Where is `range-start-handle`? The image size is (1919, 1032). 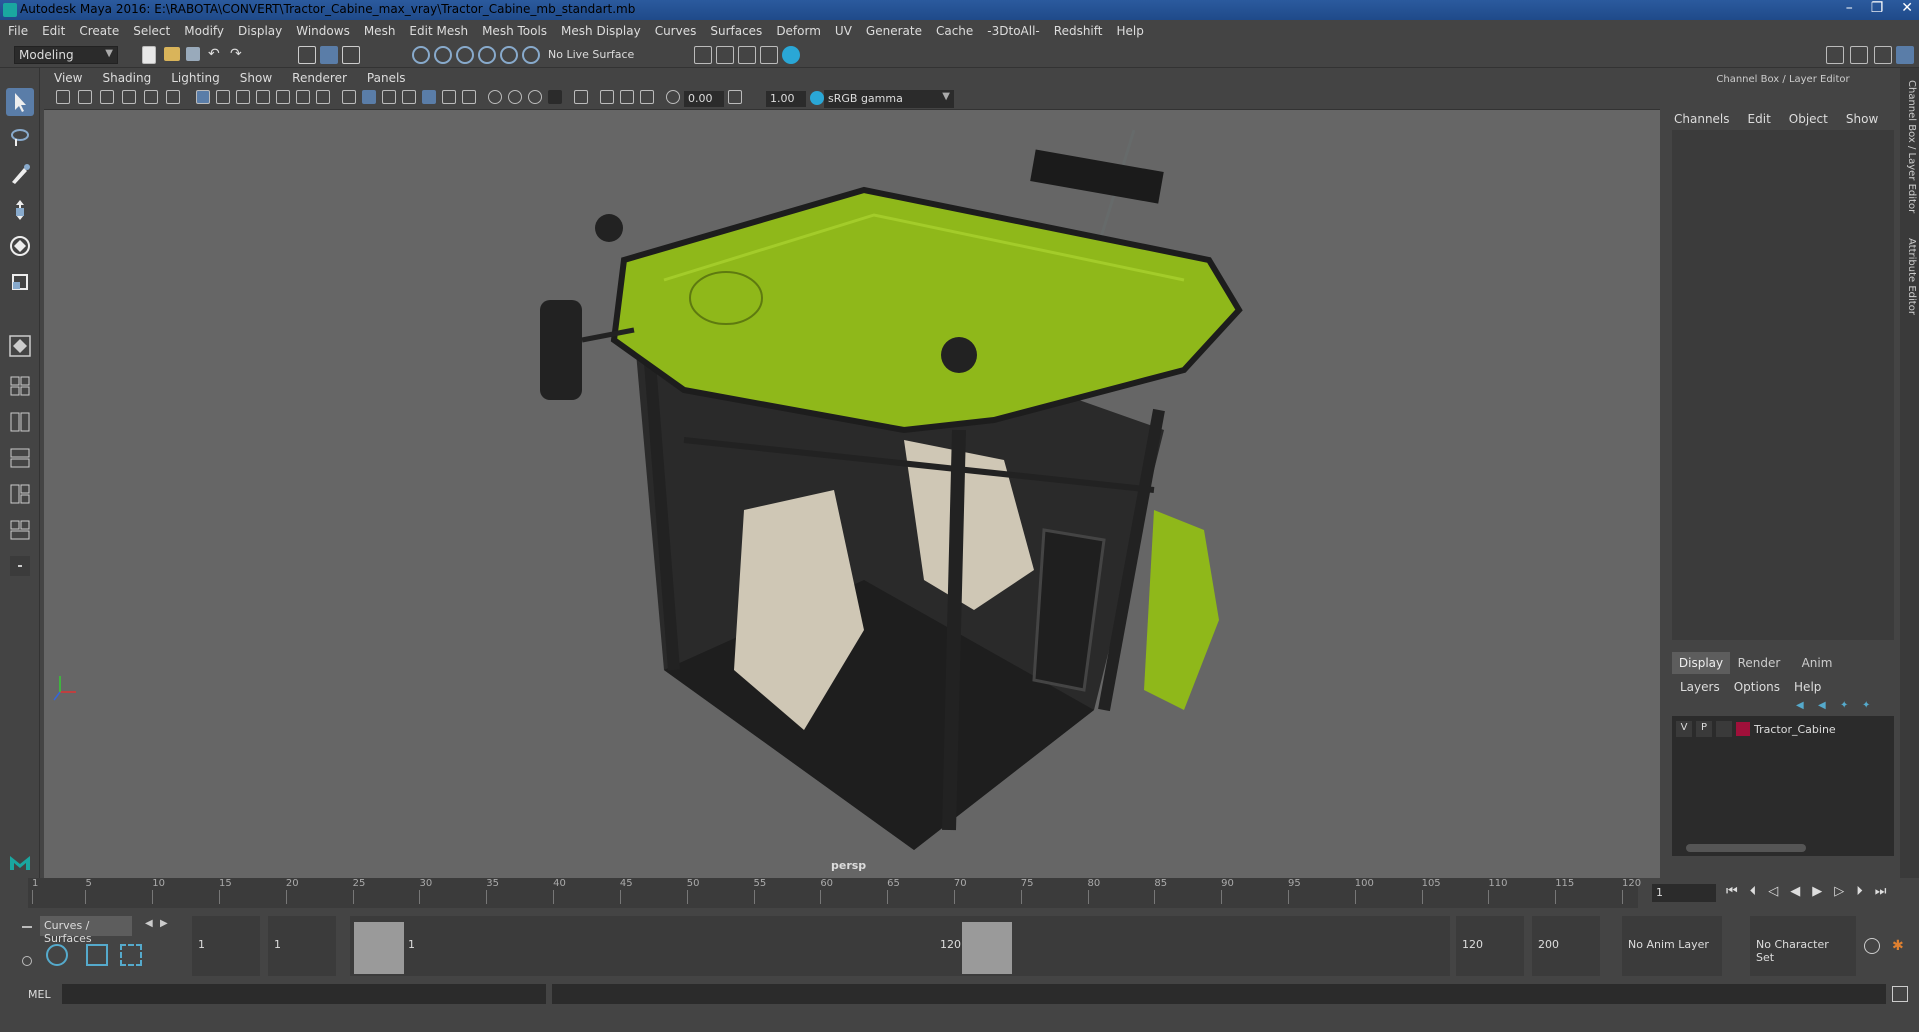
range-start-handle is located at coordinates (379, 948).